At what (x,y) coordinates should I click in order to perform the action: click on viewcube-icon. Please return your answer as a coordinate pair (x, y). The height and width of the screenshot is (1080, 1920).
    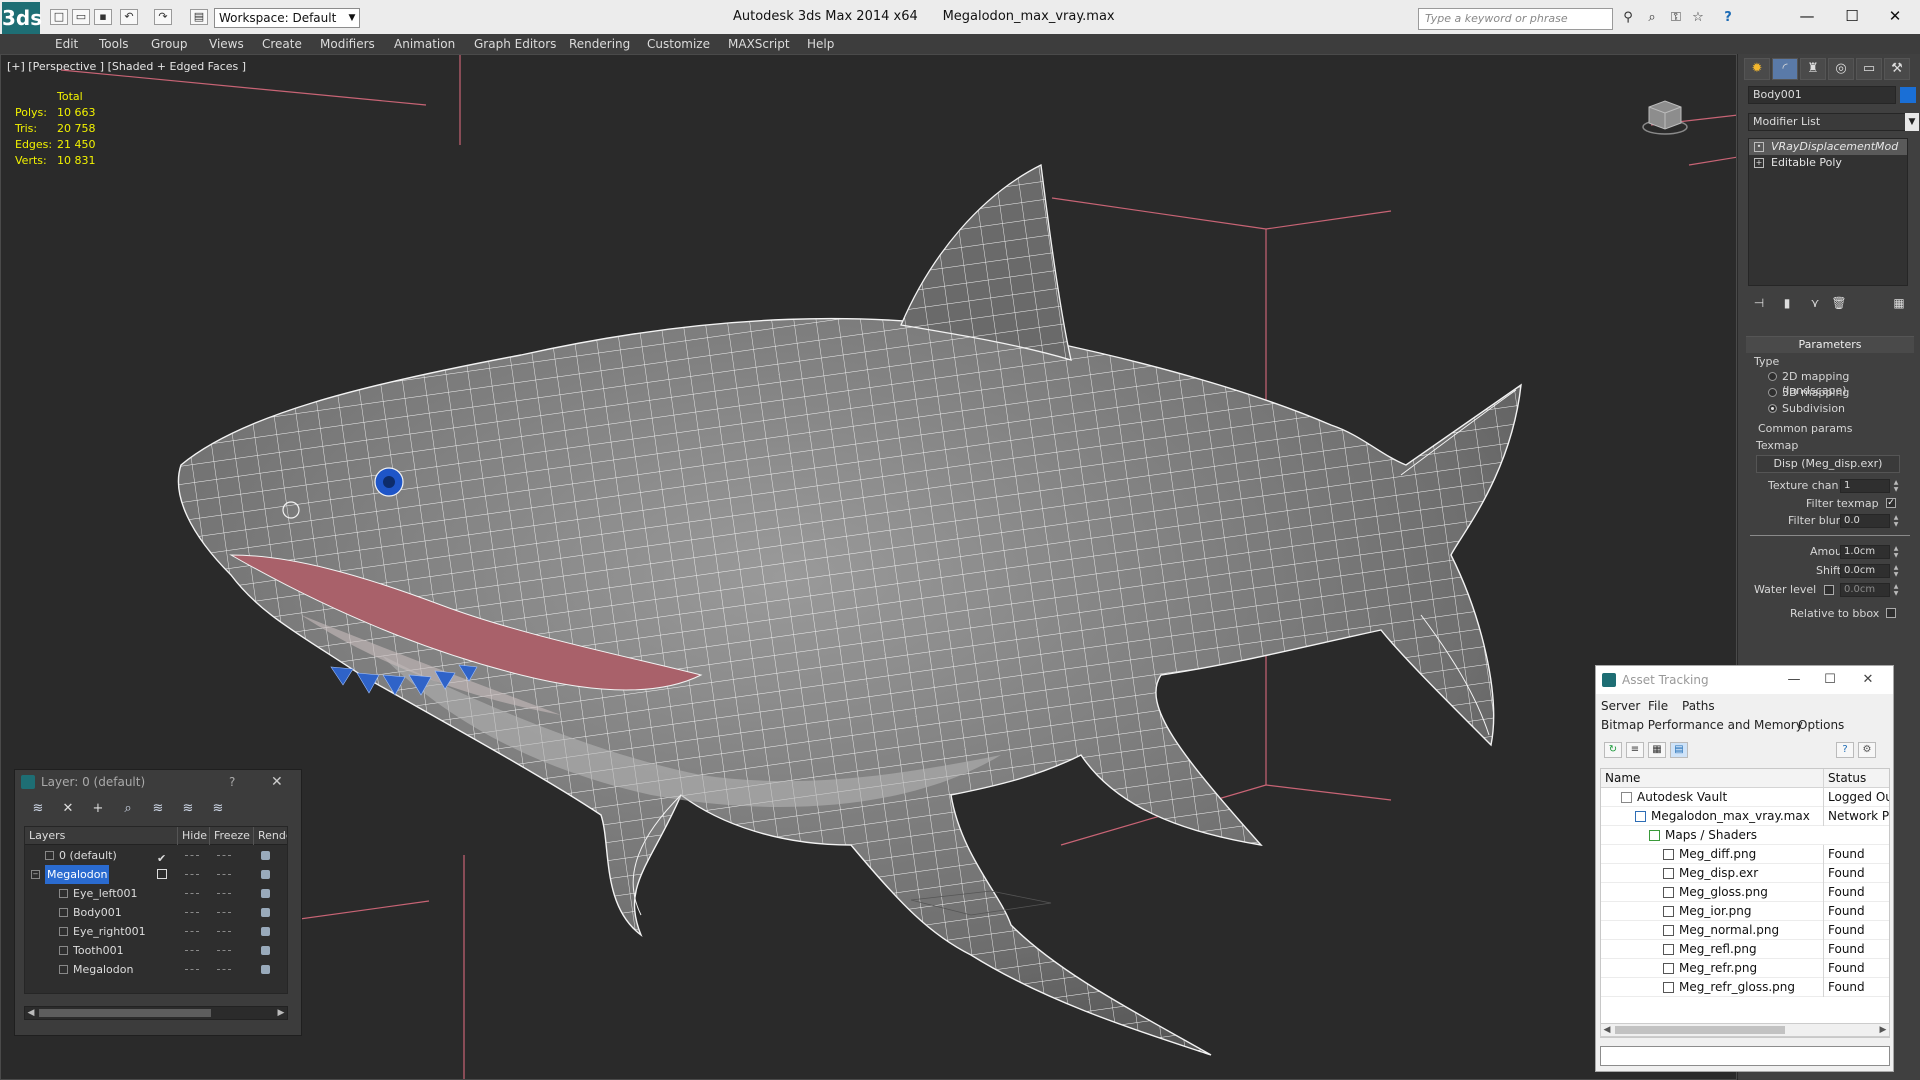
    Looking at the image, I should click on (1665, 117).